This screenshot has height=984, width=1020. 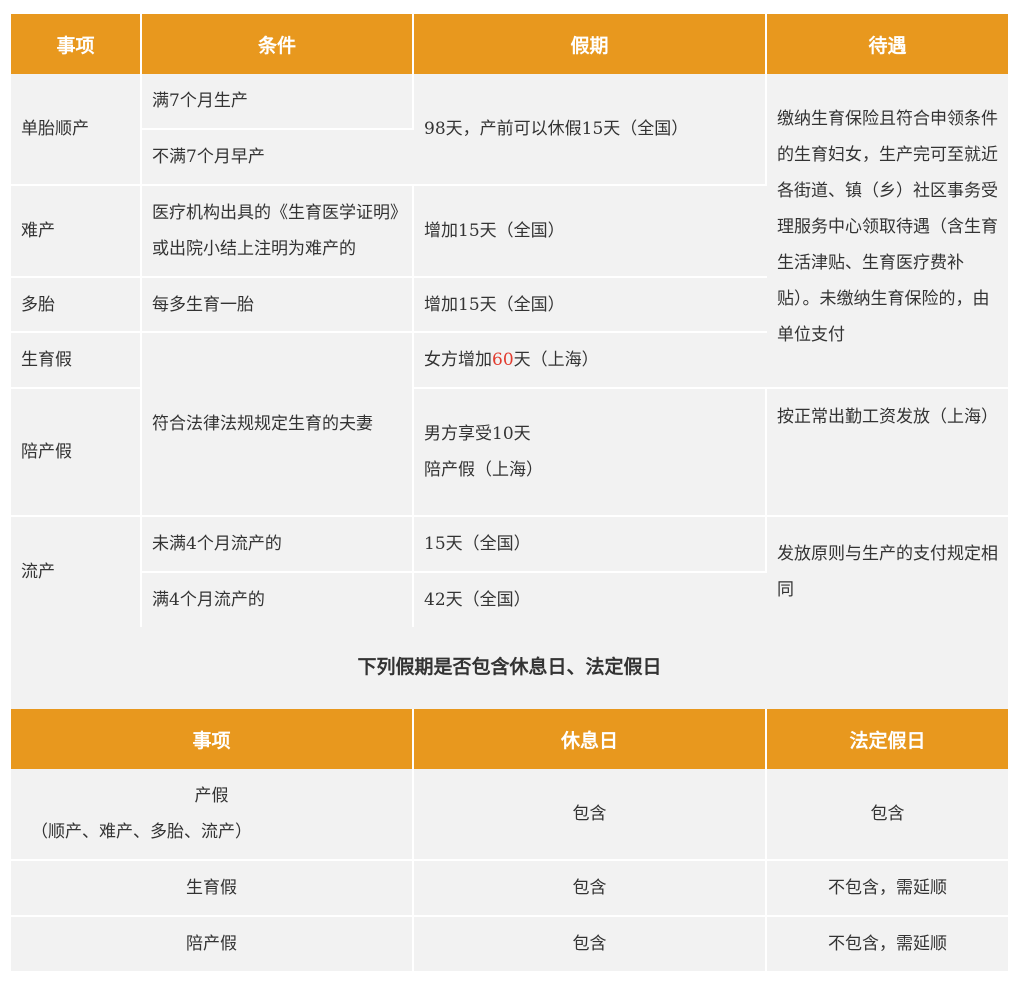 I want to click on leave-paternity-line2: 陪产假（上海）, so click(x=483, y=470).